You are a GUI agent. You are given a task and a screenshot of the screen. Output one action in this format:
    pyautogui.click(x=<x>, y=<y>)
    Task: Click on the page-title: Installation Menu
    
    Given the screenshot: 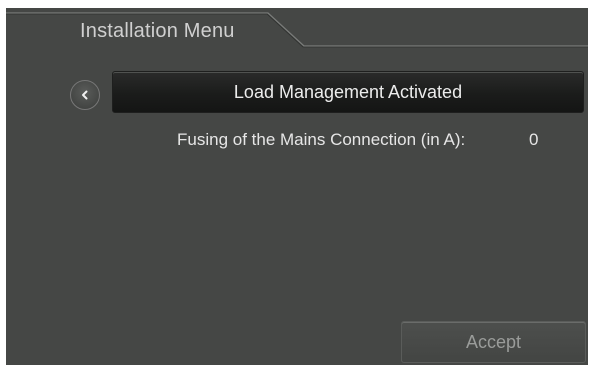 What is the action you would take?
    pyautogui.click(x=157, y=31)
    